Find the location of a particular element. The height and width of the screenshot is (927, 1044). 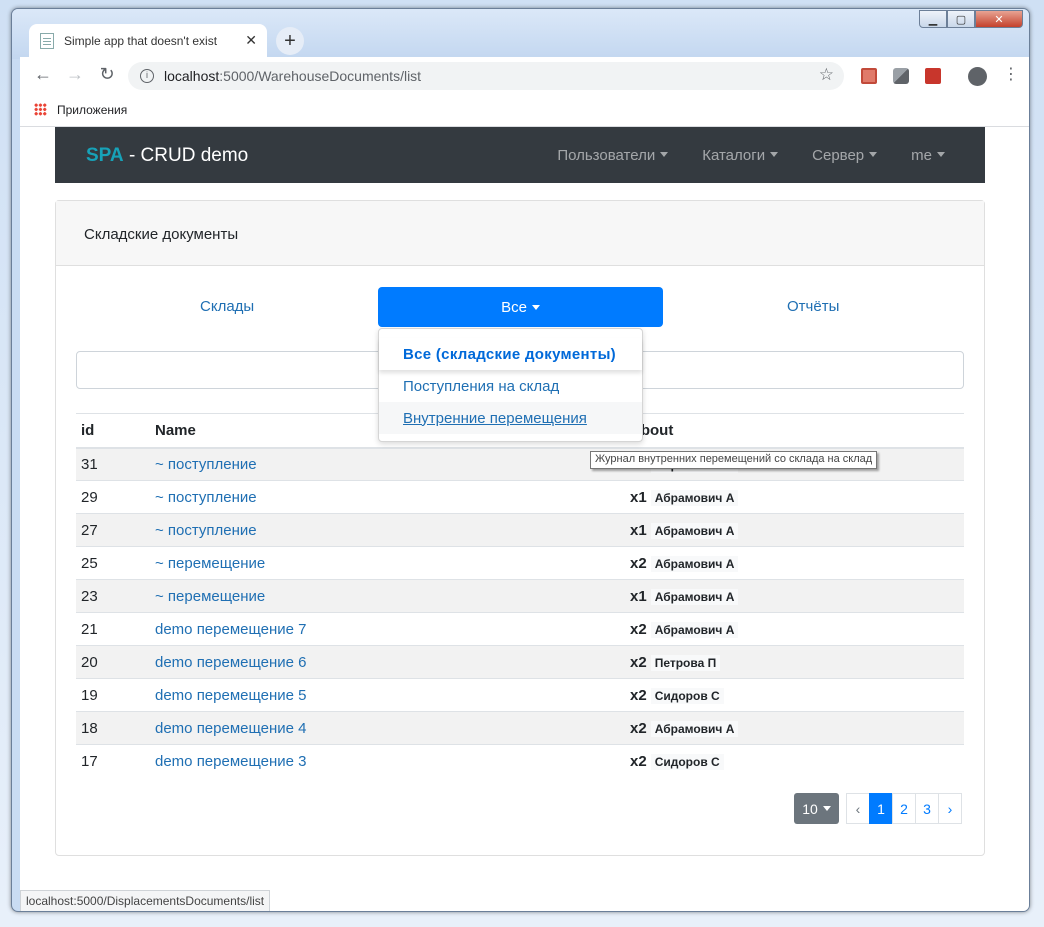

browser-tab: Simple app that doesn't exist ✕ is located at coordinates (148, 40).